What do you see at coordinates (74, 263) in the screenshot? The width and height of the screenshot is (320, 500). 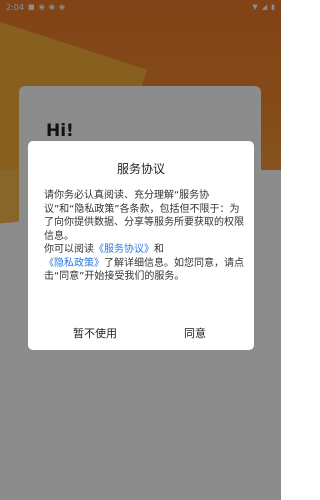 I see `privacy-policy-link: 《隐私政策》` at bounding box center [74, 263].